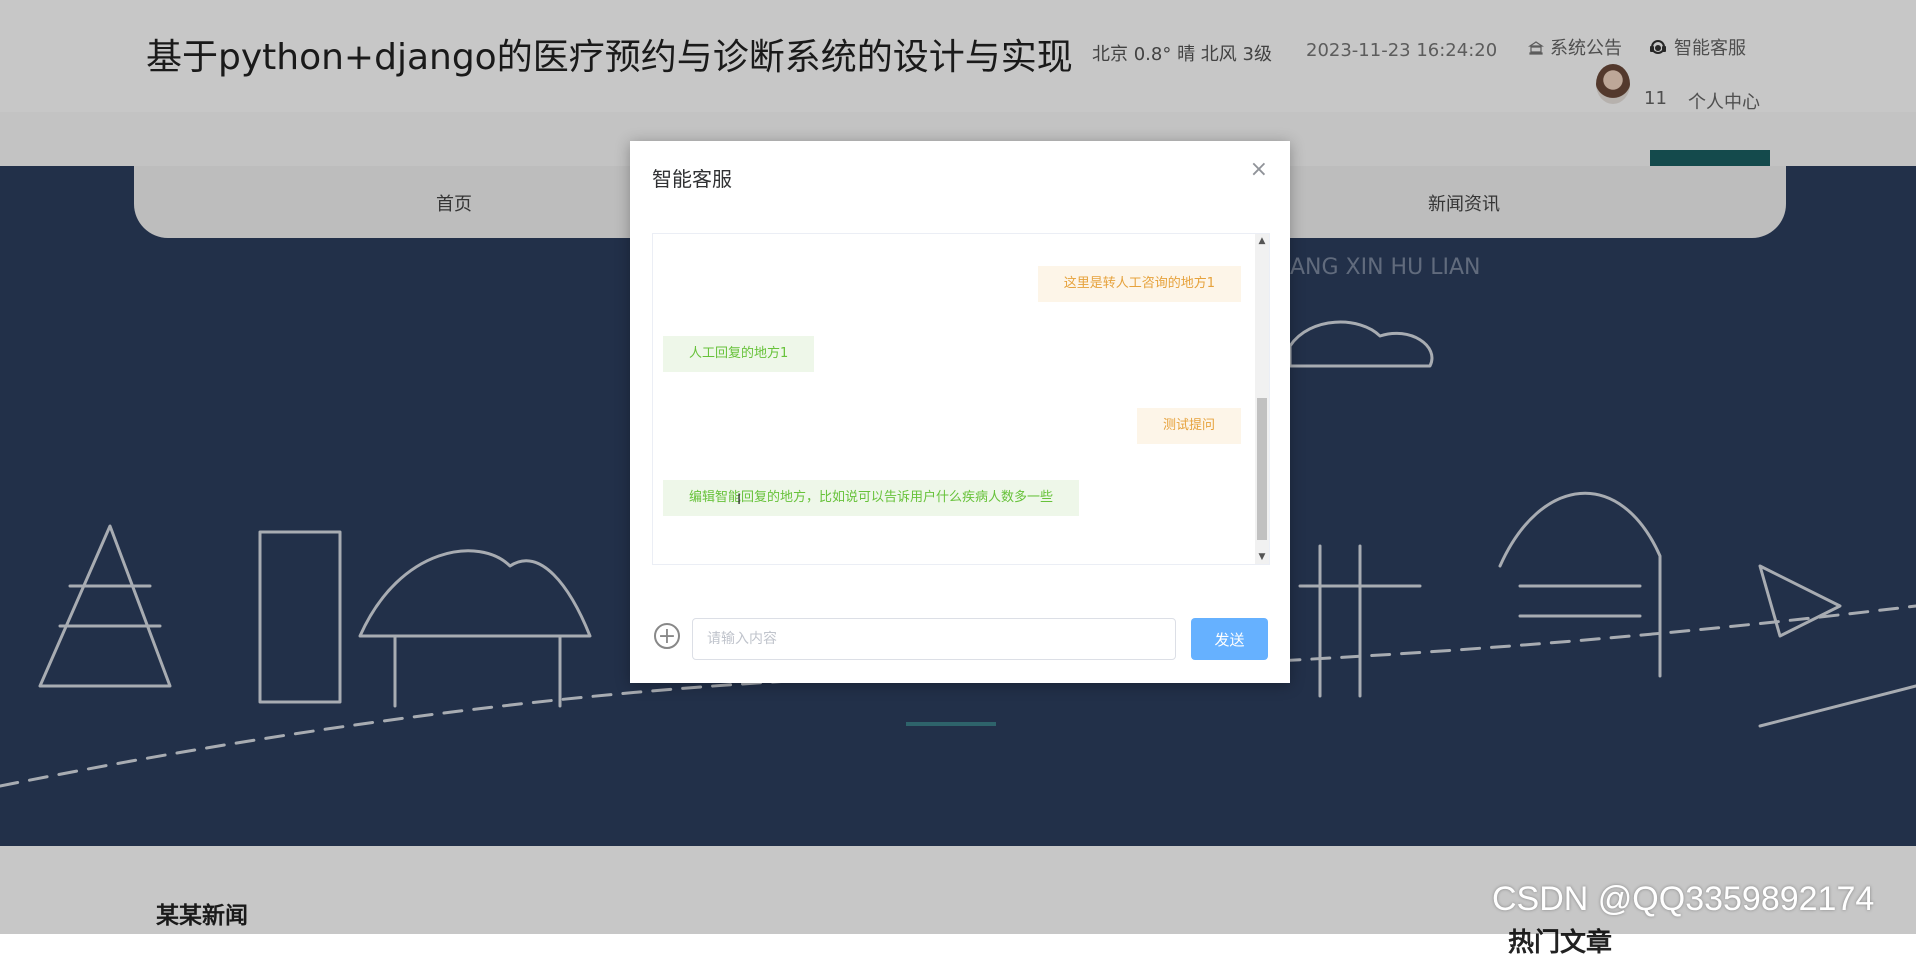 The height and width of the screenshot is (959, 1916). I want to click on plus-circle-icon: +, so click(667, 636).